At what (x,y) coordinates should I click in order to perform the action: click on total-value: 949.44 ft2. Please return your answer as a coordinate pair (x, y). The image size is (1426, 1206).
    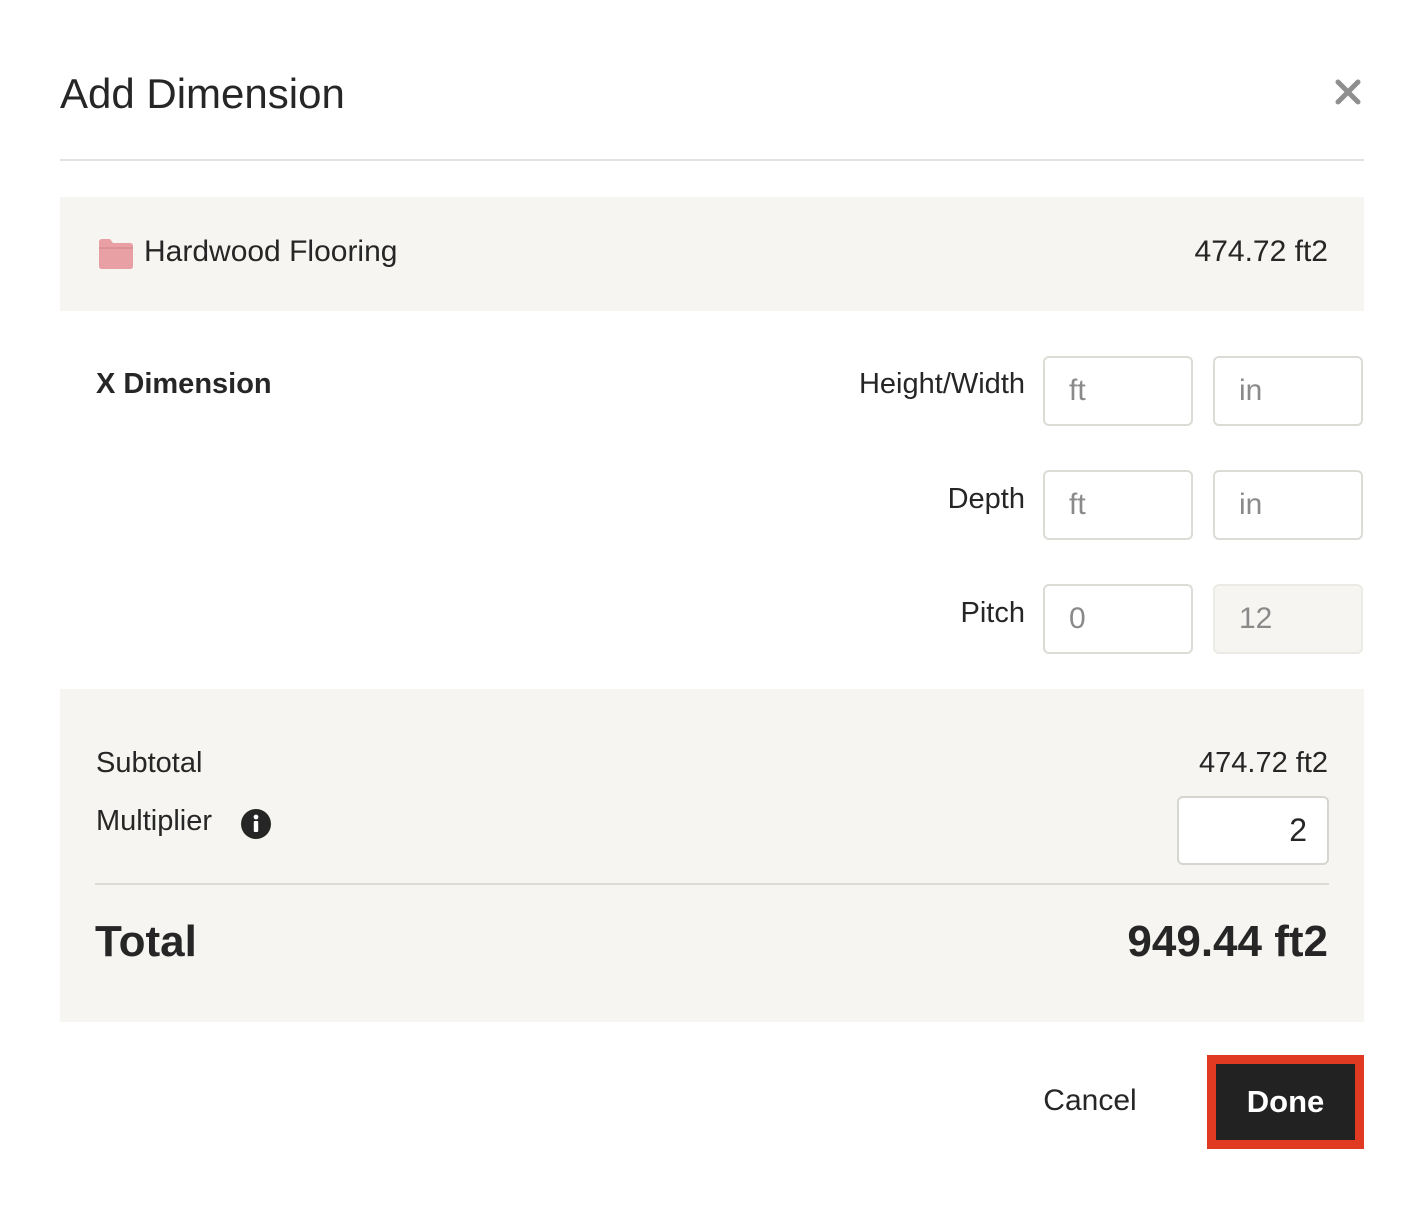
    Looking at the image, I should click on (1227, 941).